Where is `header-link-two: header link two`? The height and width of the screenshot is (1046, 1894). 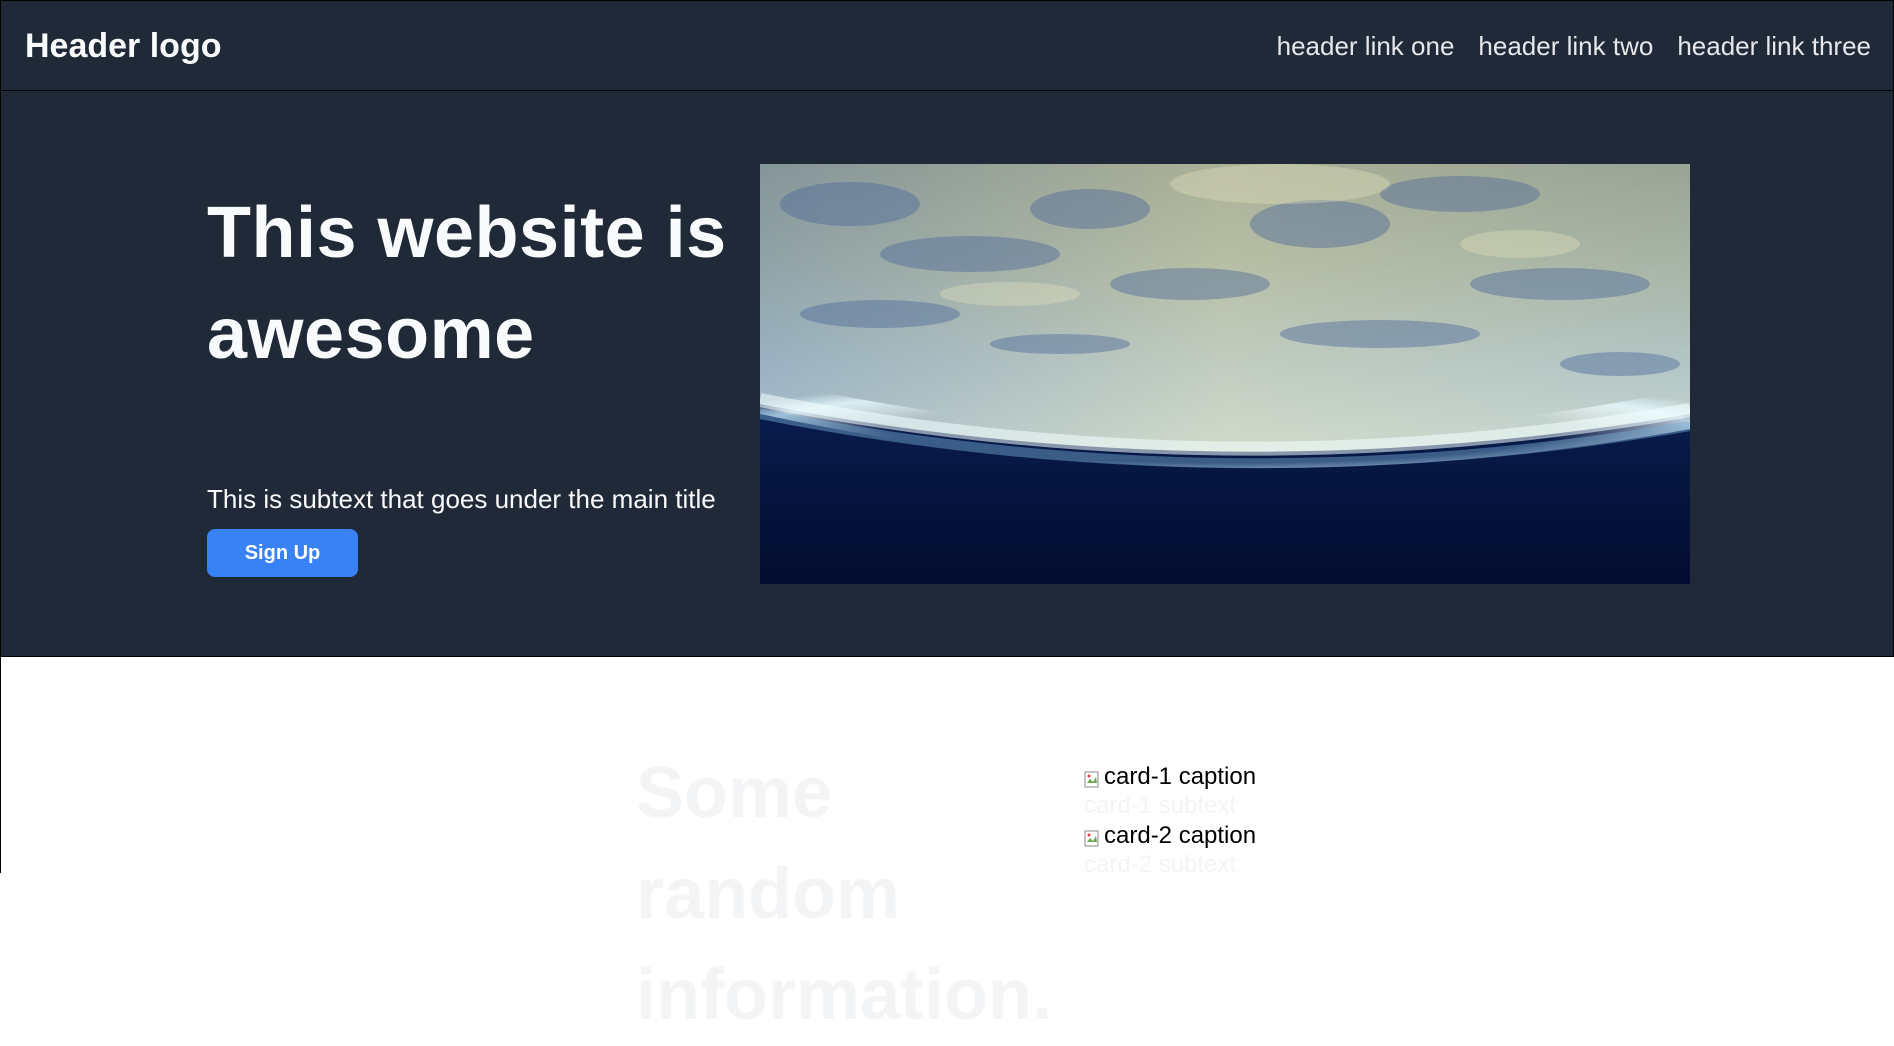 header-link-two: header link two is located at coordinates (1565, 46).